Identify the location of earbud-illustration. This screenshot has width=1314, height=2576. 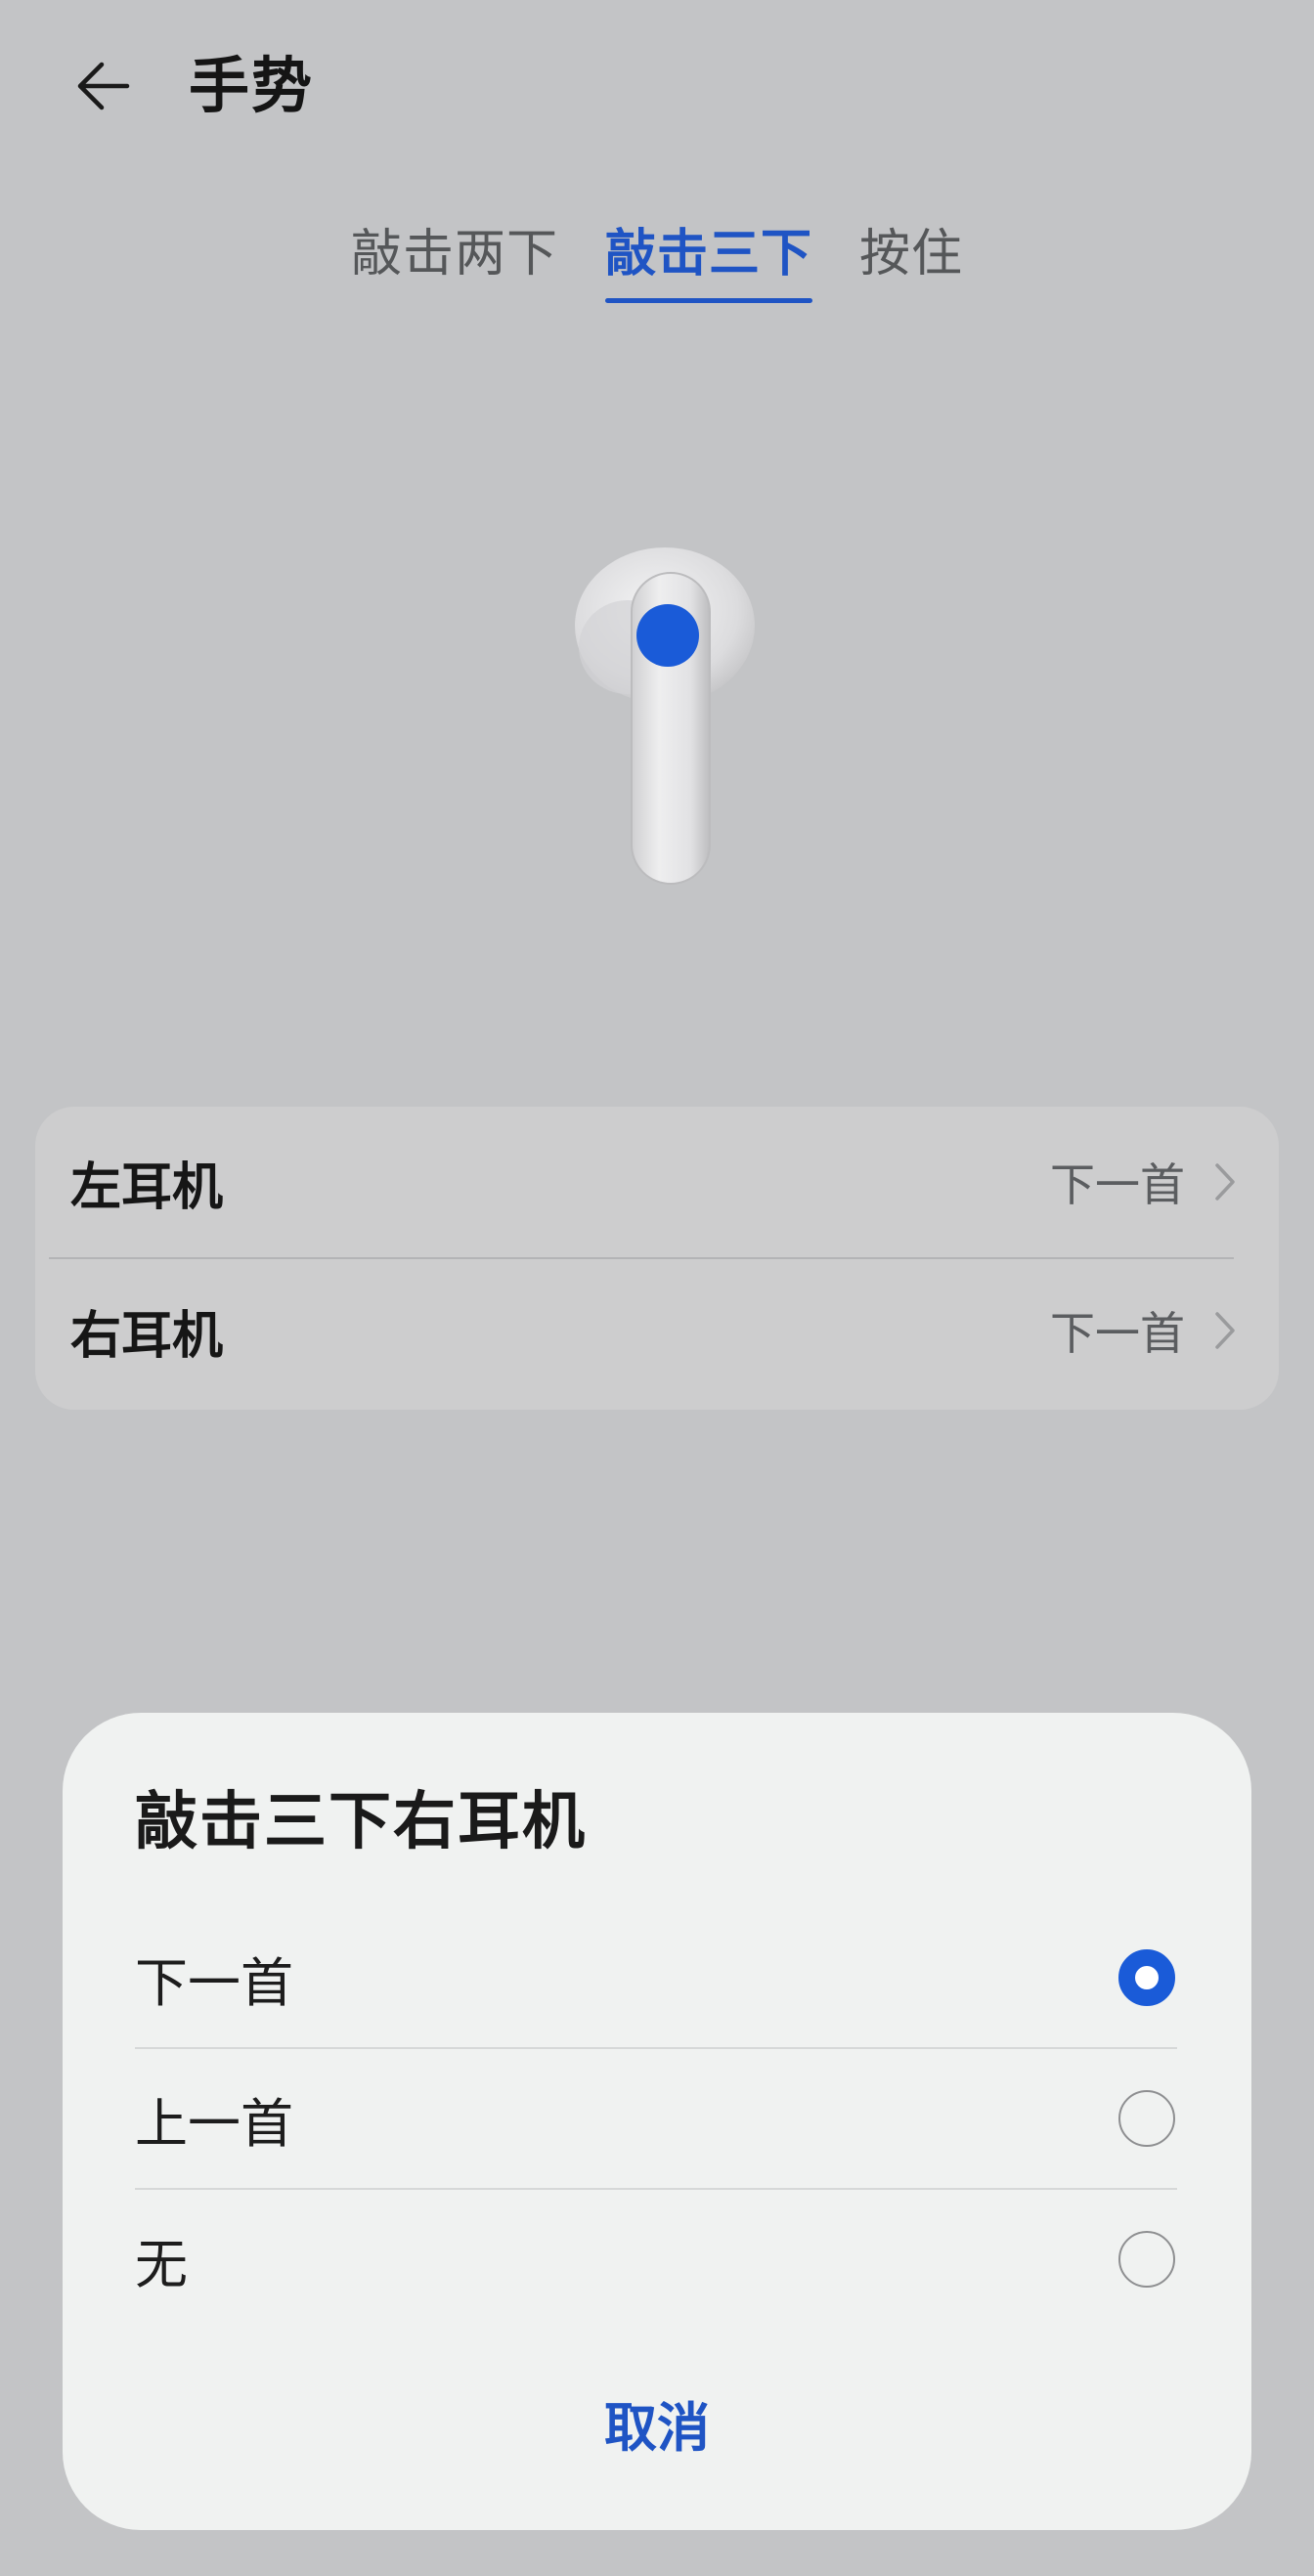
(660, 720).